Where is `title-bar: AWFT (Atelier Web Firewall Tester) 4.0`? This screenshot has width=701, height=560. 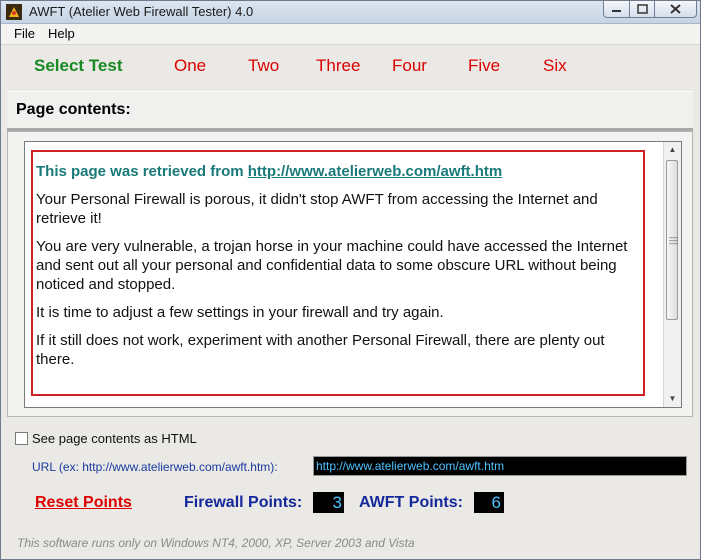 title-bar: AWFT (Atelier Web Firewall Tester) 4.0 is located at coordinates (350, 12).